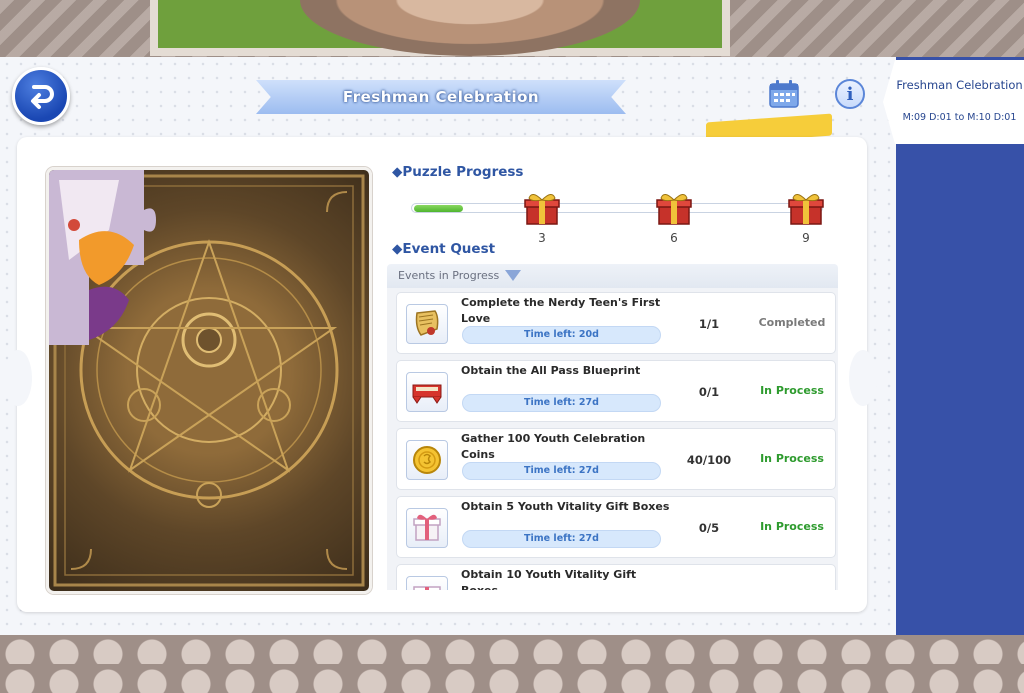 The width and height of the screenshot is (1024, 693). Describe the element at coordinates (617, 208) in the screenshot. I see `puzzle-progress-track` at that location.